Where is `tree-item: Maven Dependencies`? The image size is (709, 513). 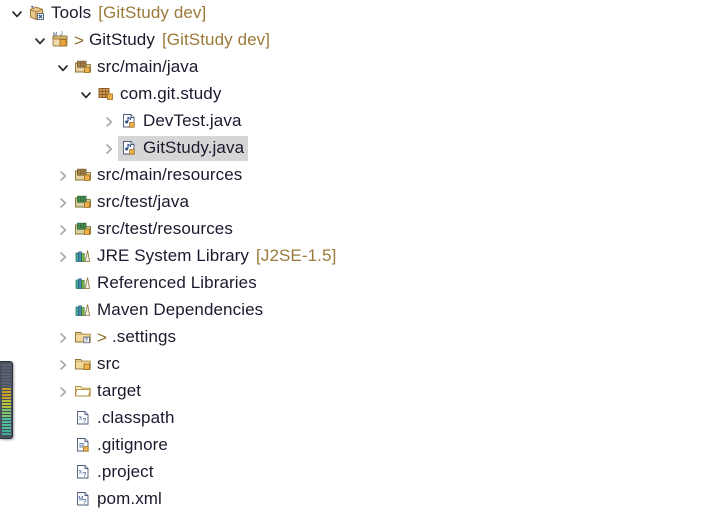
tree-item: Maven Dependencies is located at coordinates (169, 310).